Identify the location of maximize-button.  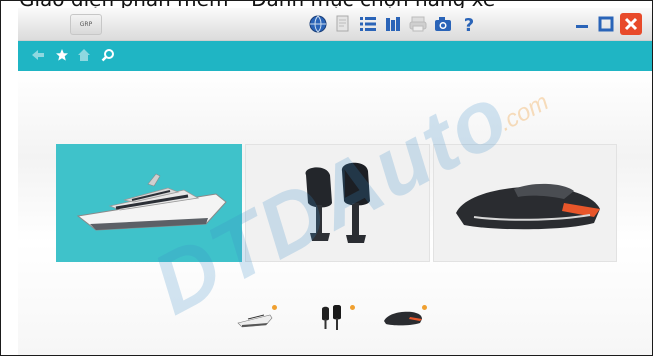
(606, 24).